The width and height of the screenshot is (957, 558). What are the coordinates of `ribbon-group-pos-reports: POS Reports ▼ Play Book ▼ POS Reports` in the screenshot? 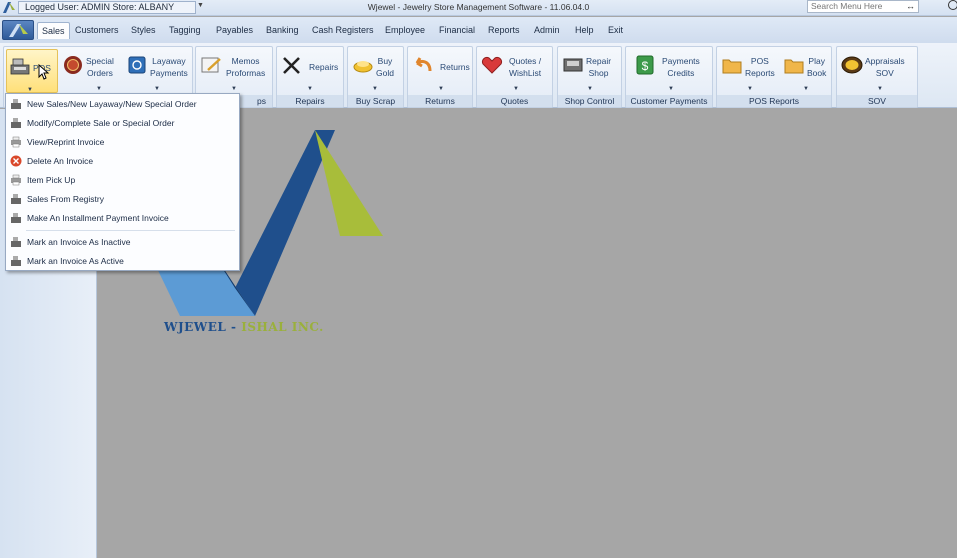 It's located at (774, 77).